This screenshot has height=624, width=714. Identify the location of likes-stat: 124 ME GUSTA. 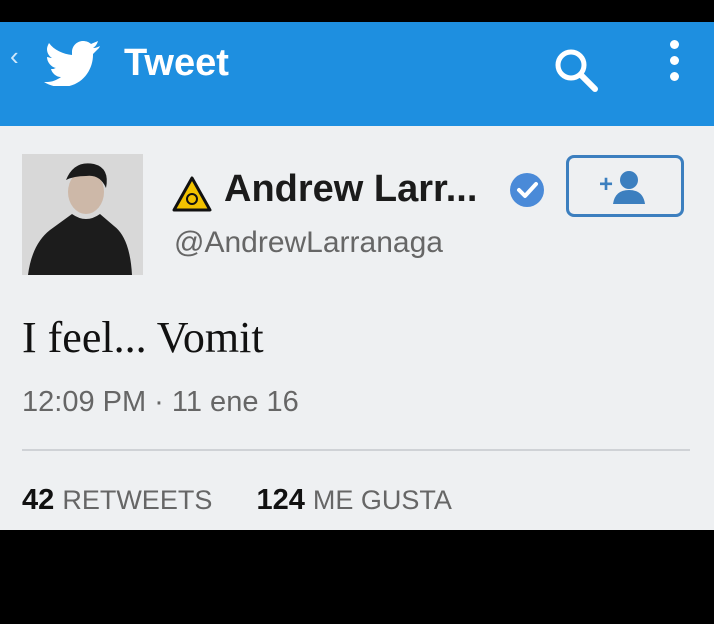
(353, 500).